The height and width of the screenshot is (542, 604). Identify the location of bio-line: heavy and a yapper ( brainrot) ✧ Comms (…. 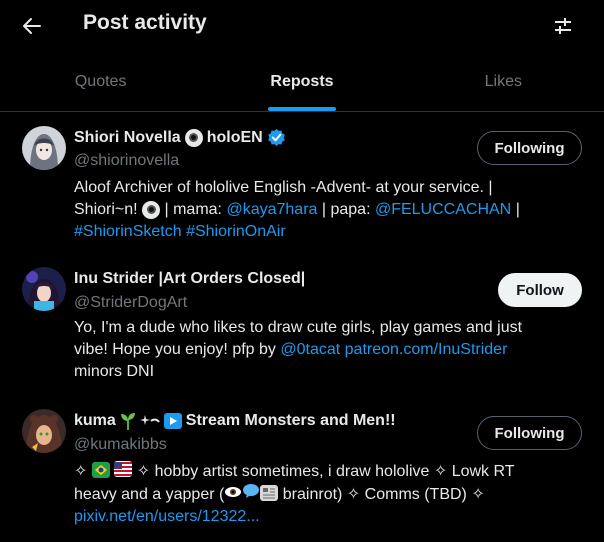
(324, 494).